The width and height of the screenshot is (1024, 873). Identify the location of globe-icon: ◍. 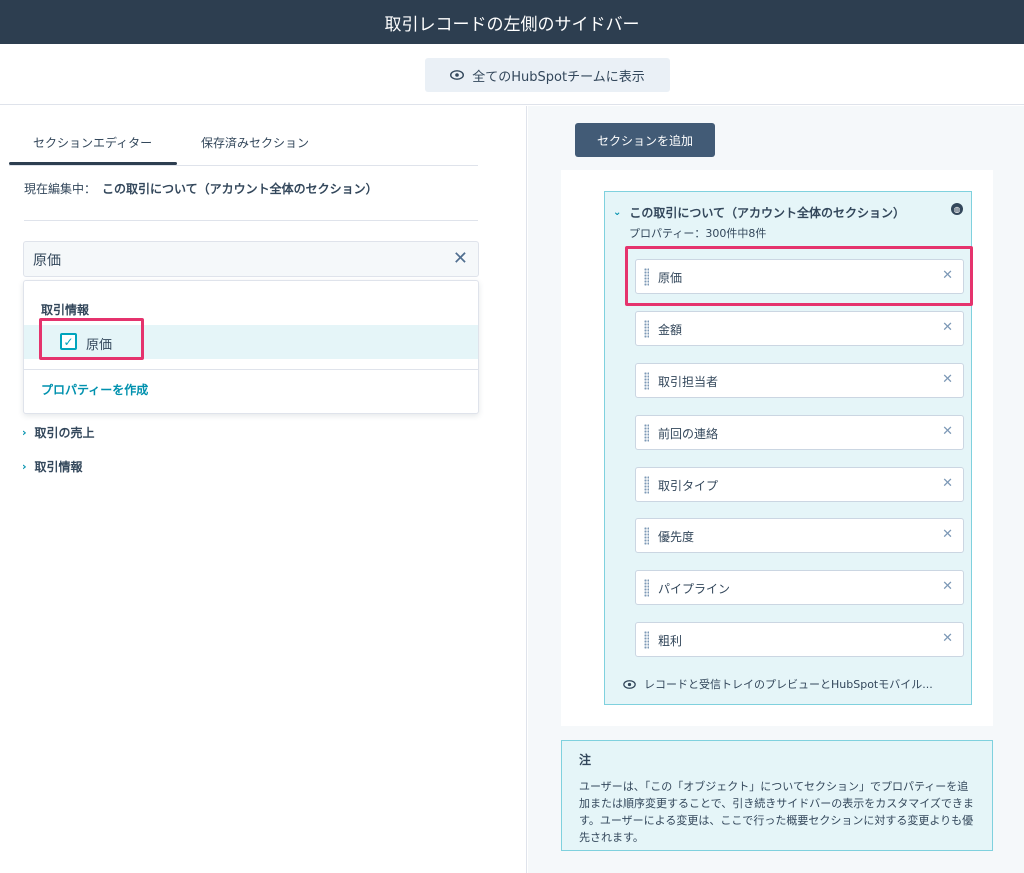
(957, 209).